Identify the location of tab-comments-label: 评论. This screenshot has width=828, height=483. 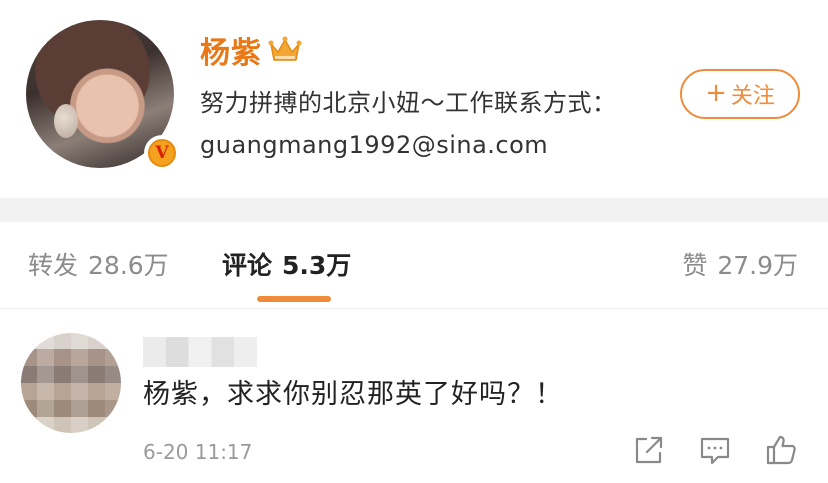
(247, 265).